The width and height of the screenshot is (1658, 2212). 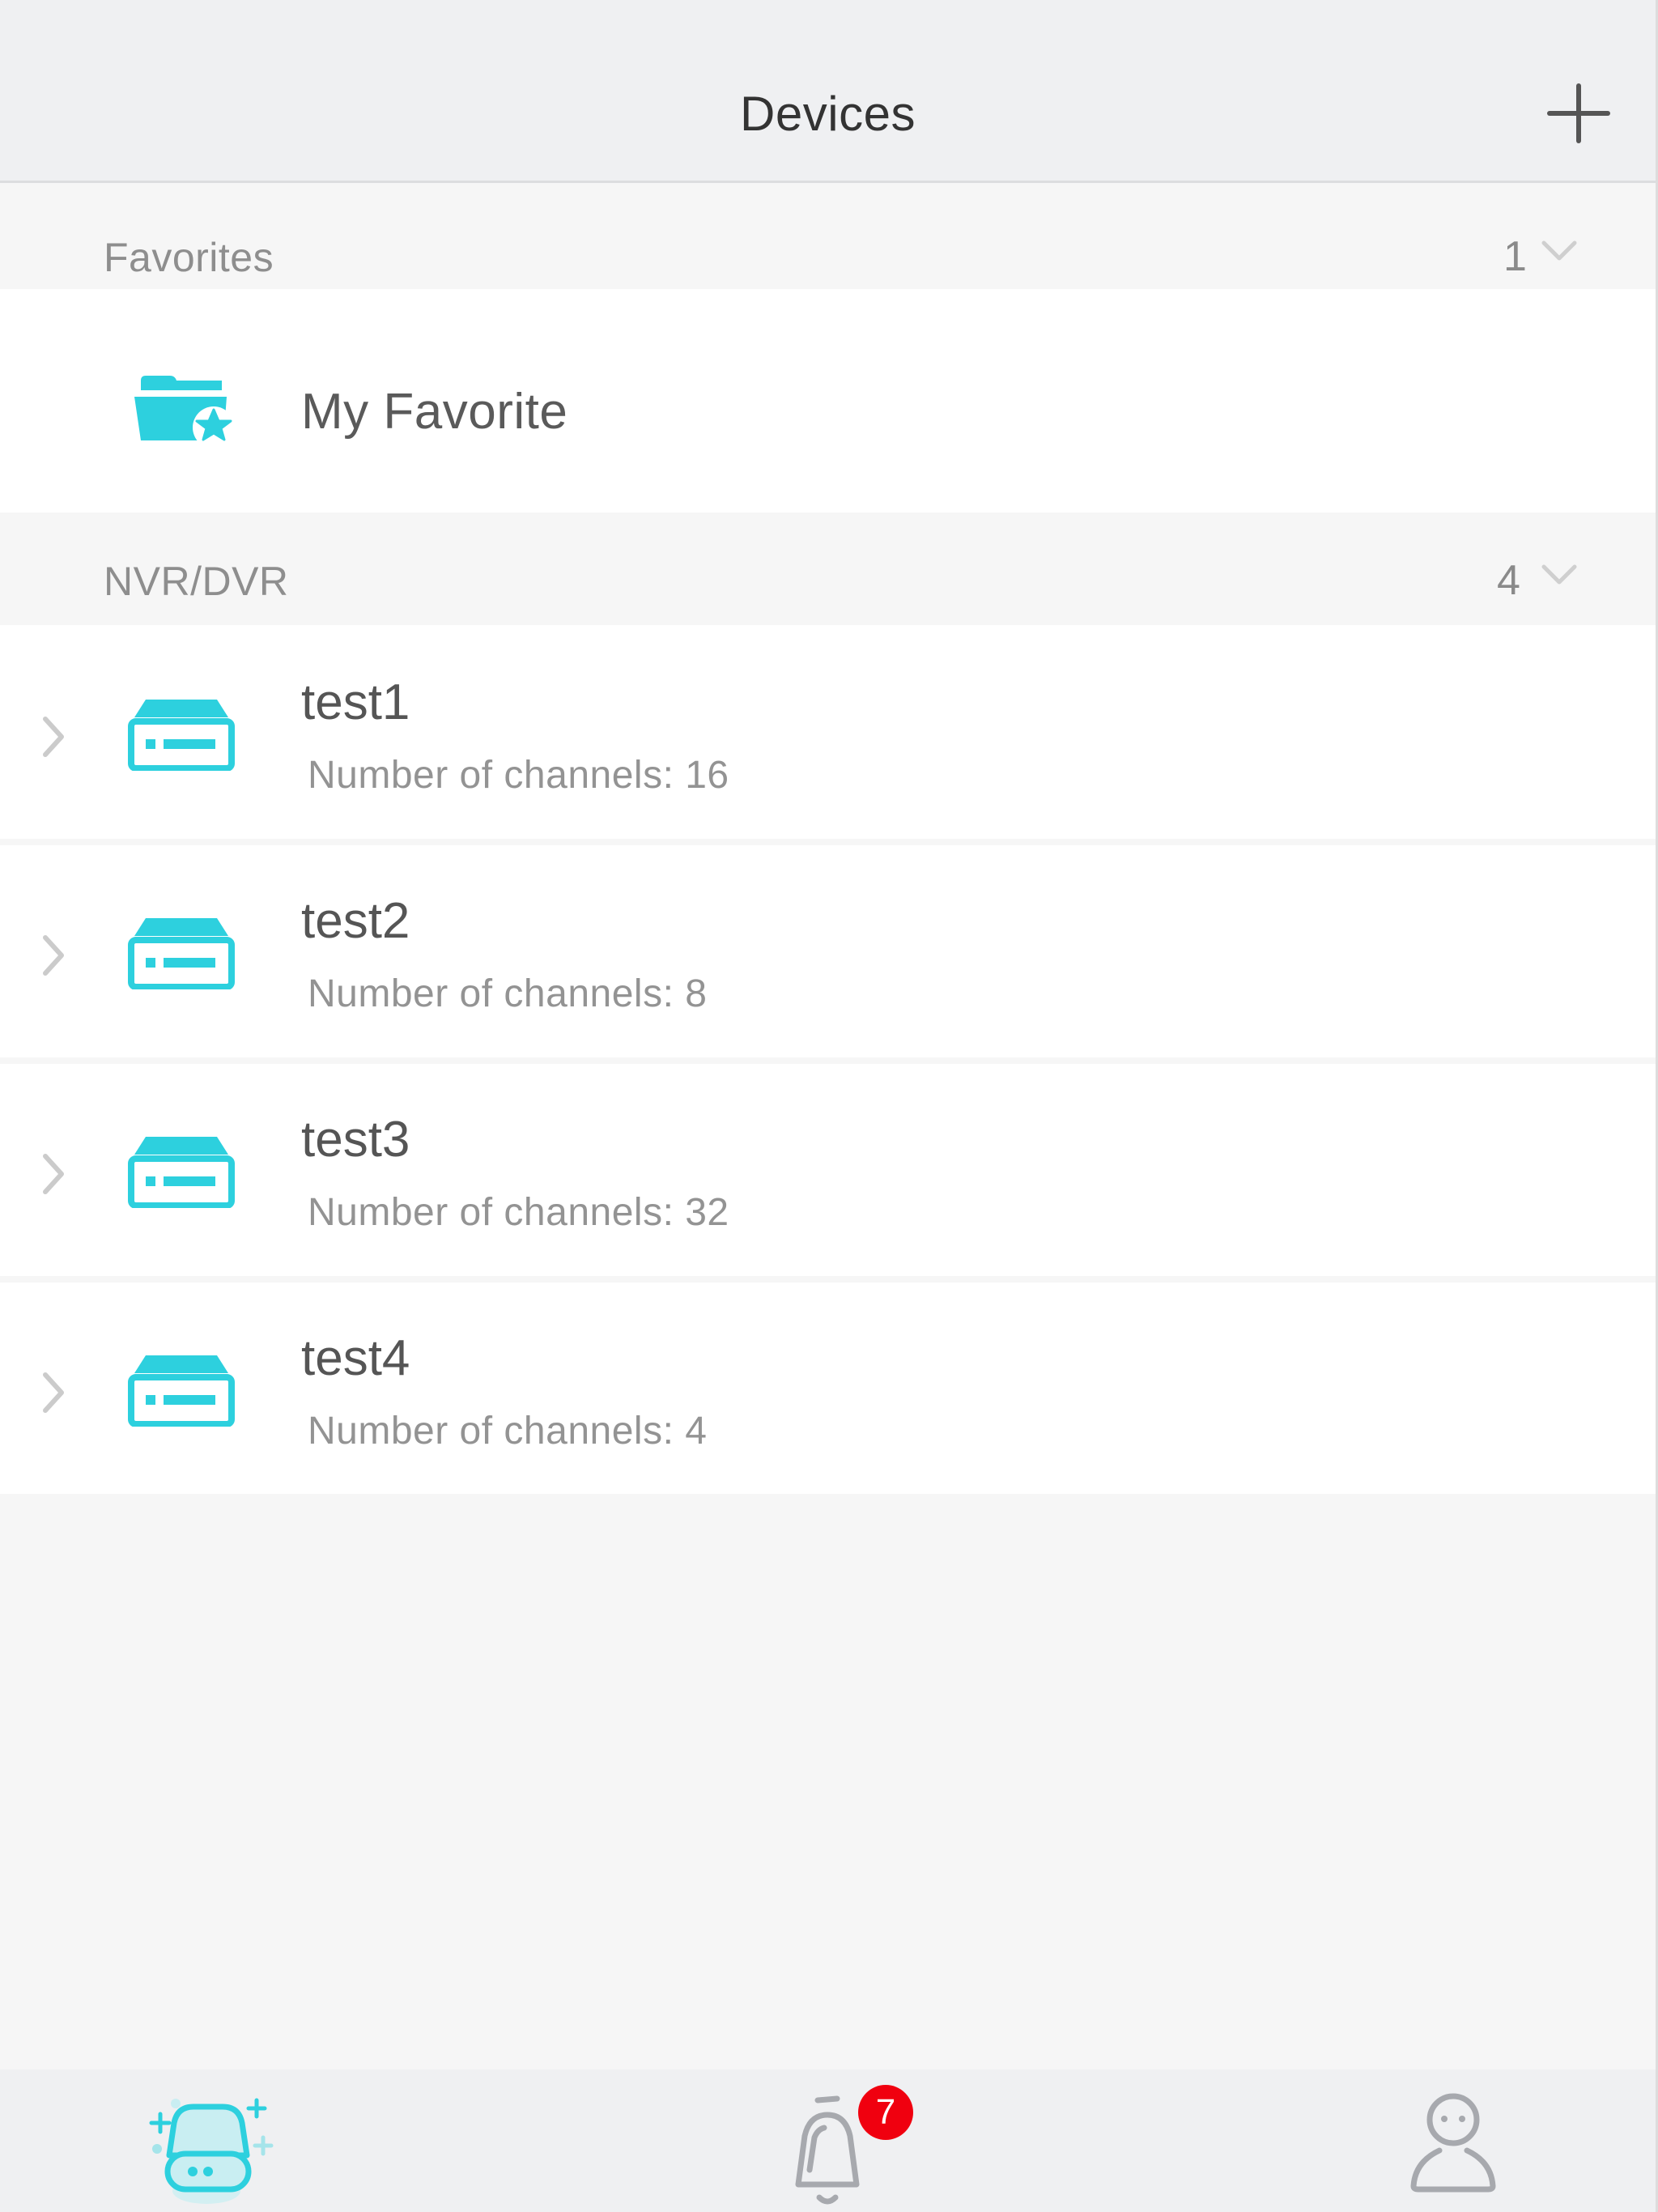 I want to click on page-title: Devices, so click(x=828, y=114).